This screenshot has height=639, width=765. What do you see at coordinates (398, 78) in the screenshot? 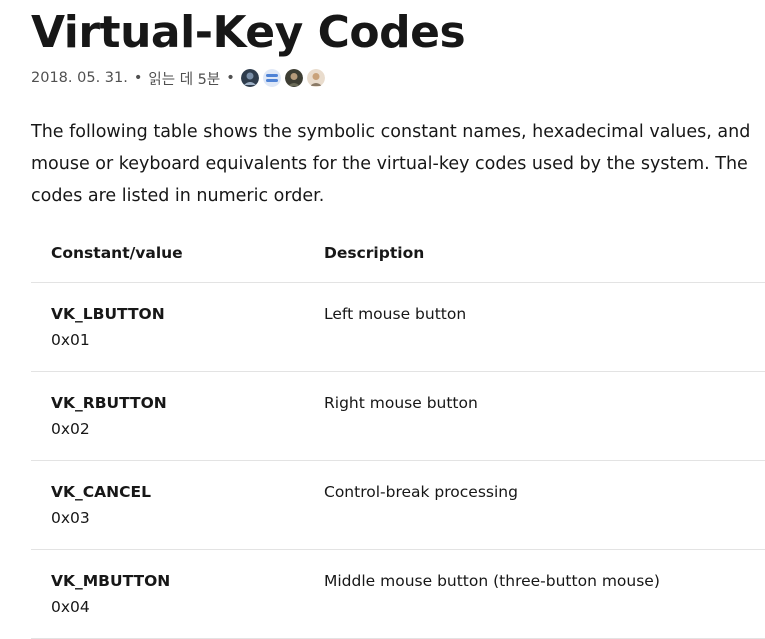
I see `article-metadata: 2018. 05. 31. • 읽는 데 5분 •` at bounding box center [398, 78].